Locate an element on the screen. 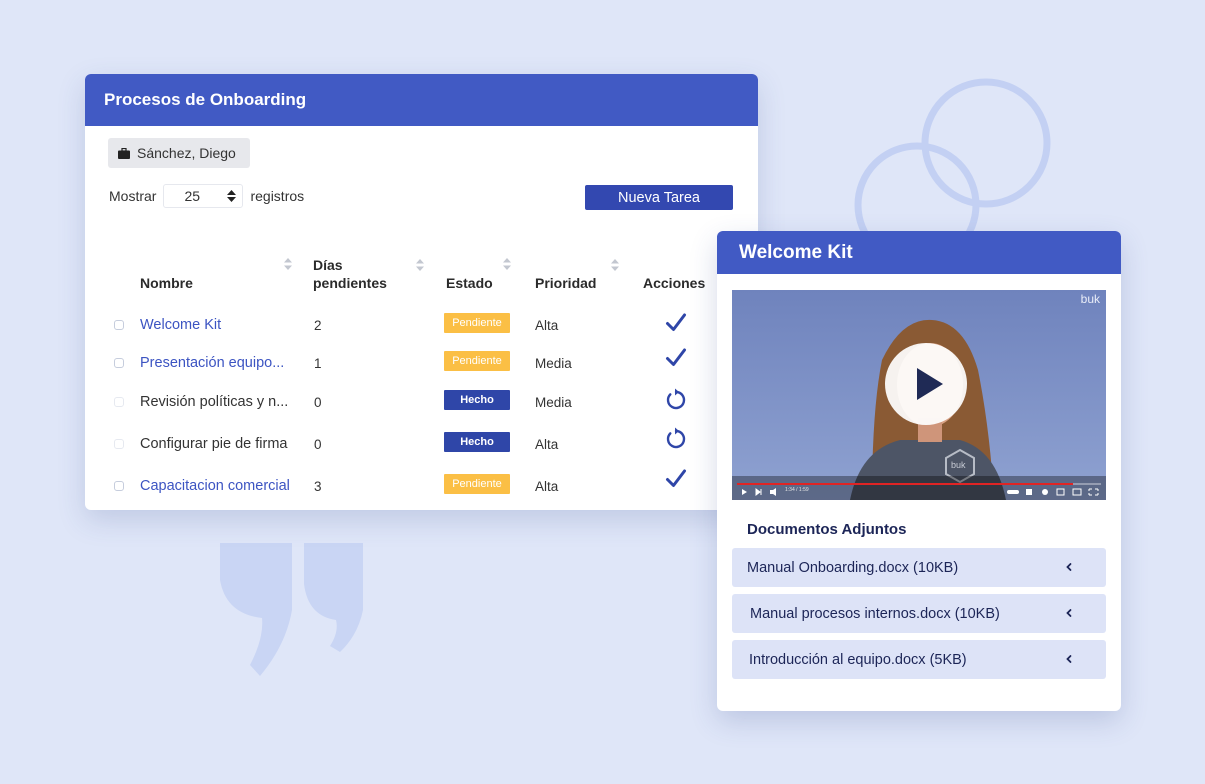 This screenshot has height=784, width=1205. table-row: Revisión políticas y n... 0 Hecho Media is located at coordinates (421, 403).